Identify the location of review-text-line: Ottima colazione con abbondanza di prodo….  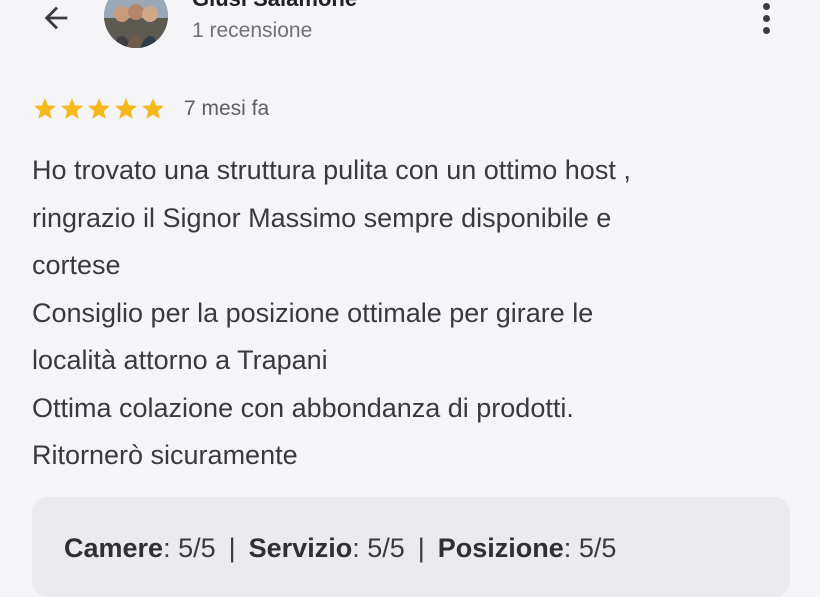
(303, 407).